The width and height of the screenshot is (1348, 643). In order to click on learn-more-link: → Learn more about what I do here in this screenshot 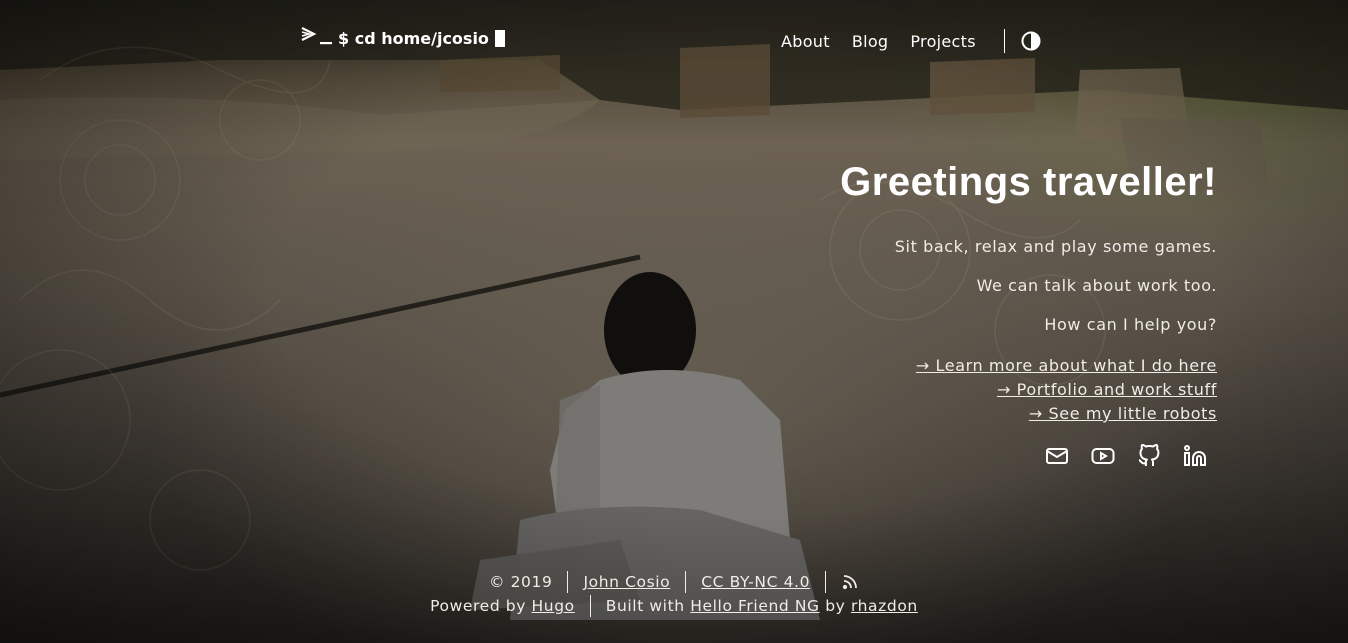, I will do `click(1066, 366)`.